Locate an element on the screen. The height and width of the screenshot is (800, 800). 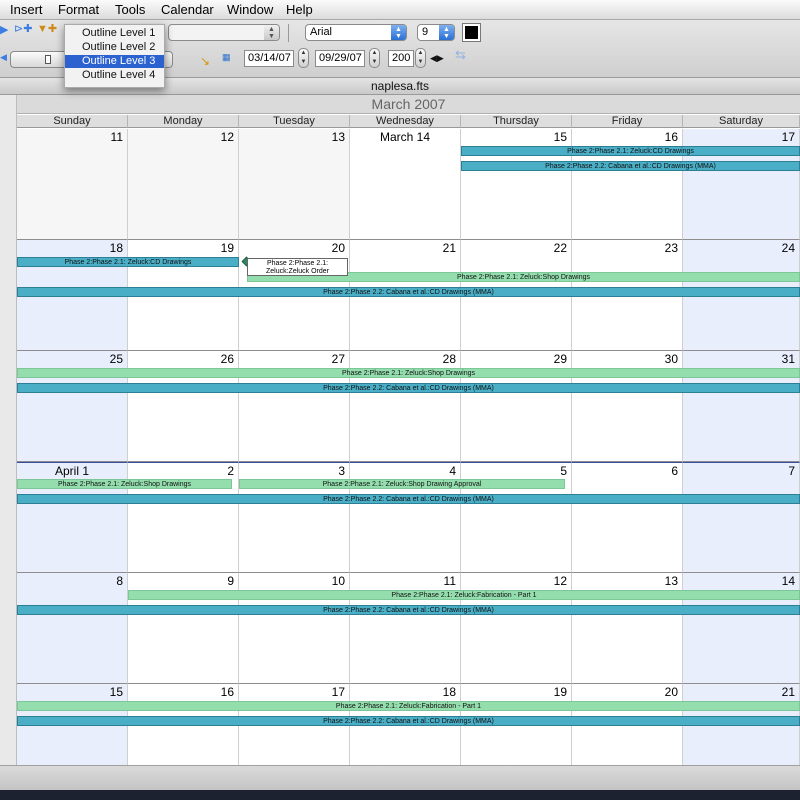
menu-window: Window is located at coordinates (250, 9).